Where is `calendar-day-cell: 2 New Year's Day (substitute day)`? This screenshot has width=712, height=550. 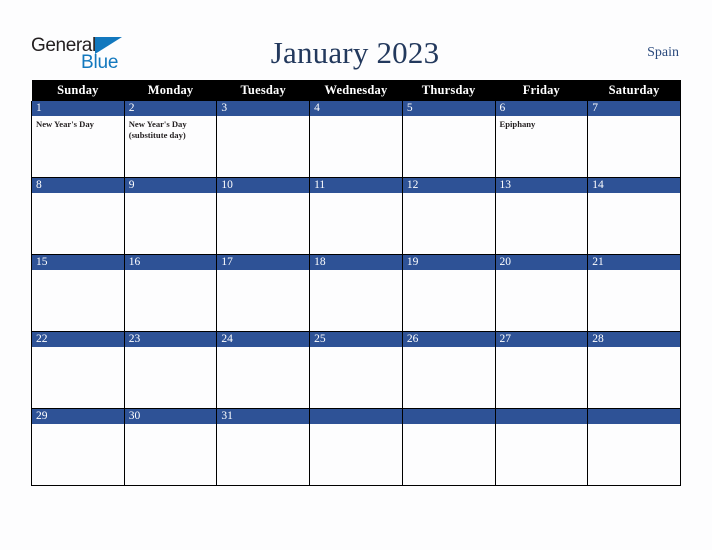
calendar-day-cell: 2 New Year's Day (substitute day) is located at coordinates (170, 139).